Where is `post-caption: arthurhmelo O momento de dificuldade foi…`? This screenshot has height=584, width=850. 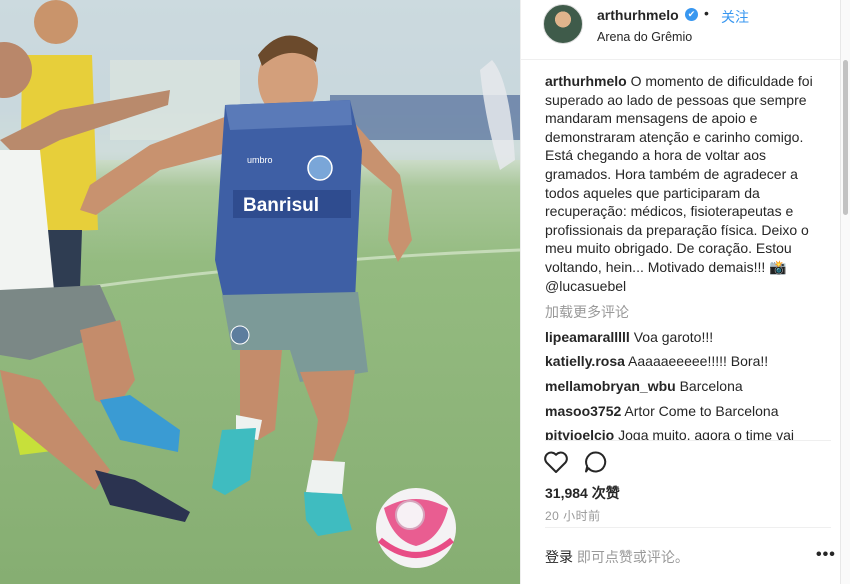 post-caption: arthurhmelo O momento de dificuldade foi… is located at coordinates (681, 183).